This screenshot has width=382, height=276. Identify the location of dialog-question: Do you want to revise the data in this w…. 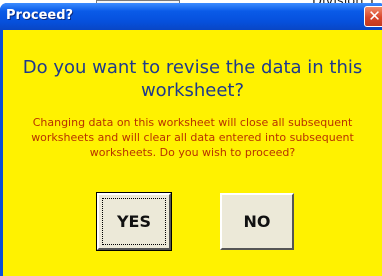
(192, 79).